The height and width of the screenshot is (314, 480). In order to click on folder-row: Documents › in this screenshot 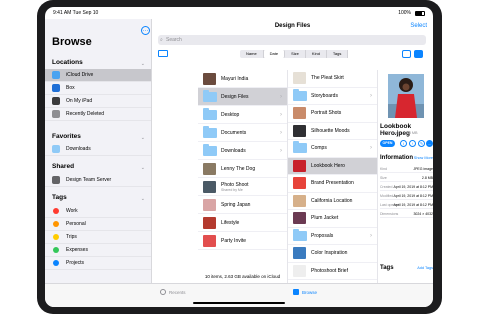, I will do `click(242, 133)`.